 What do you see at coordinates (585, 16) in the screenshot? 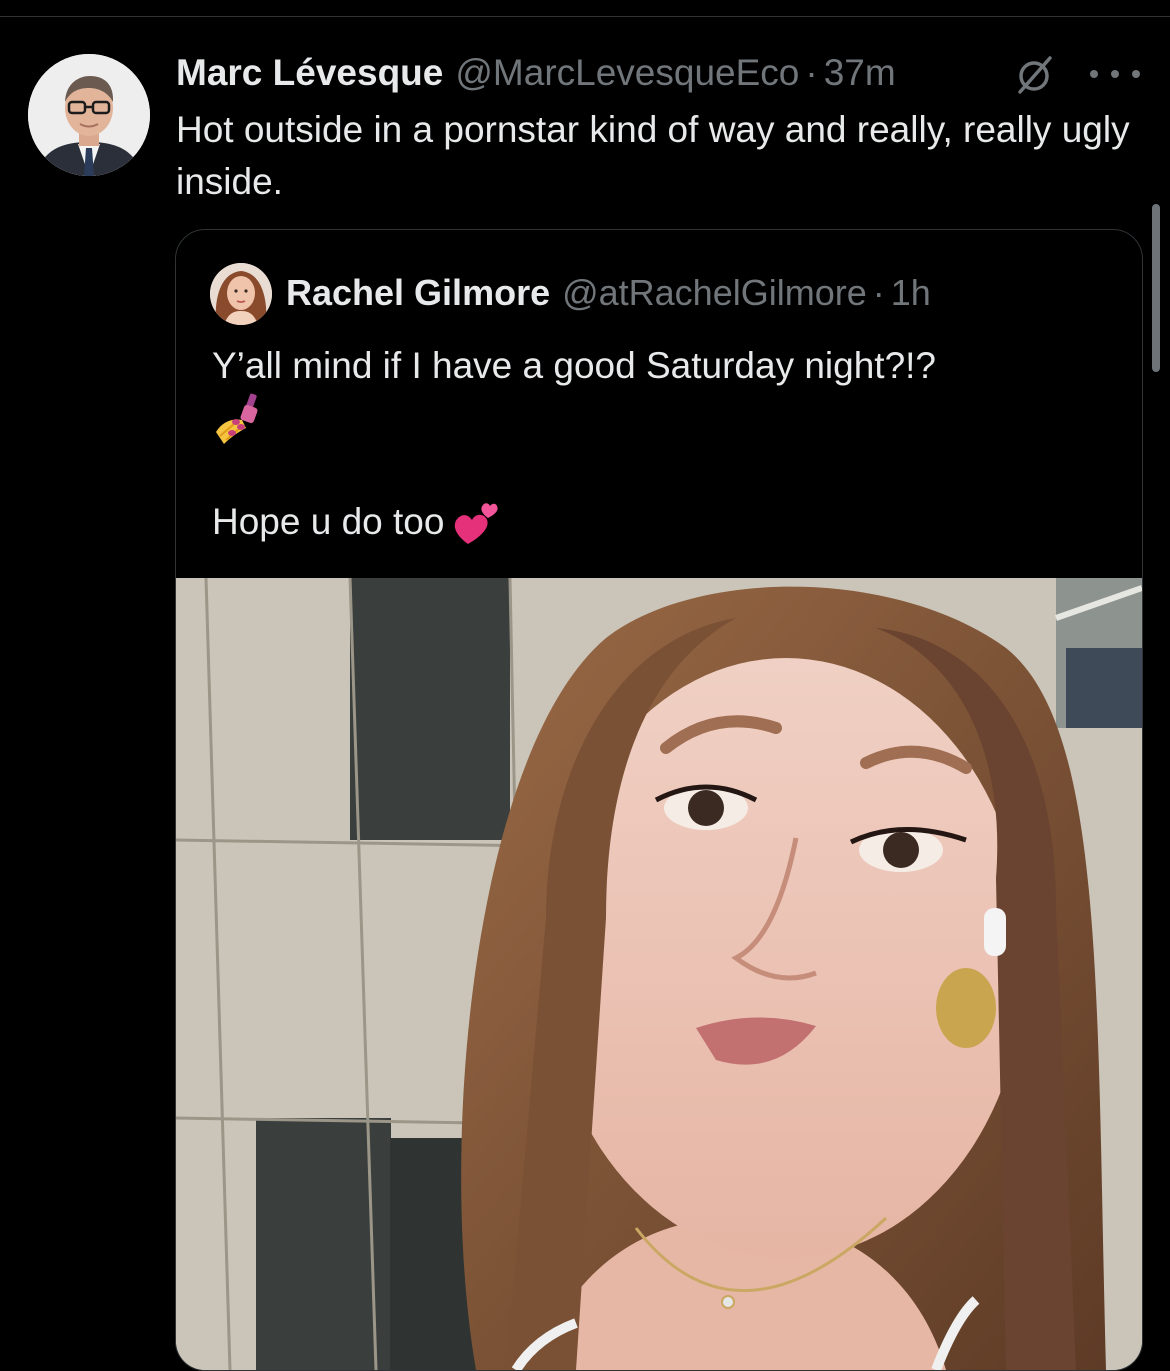
I see `top-divider` at bounding box center [585, 16].